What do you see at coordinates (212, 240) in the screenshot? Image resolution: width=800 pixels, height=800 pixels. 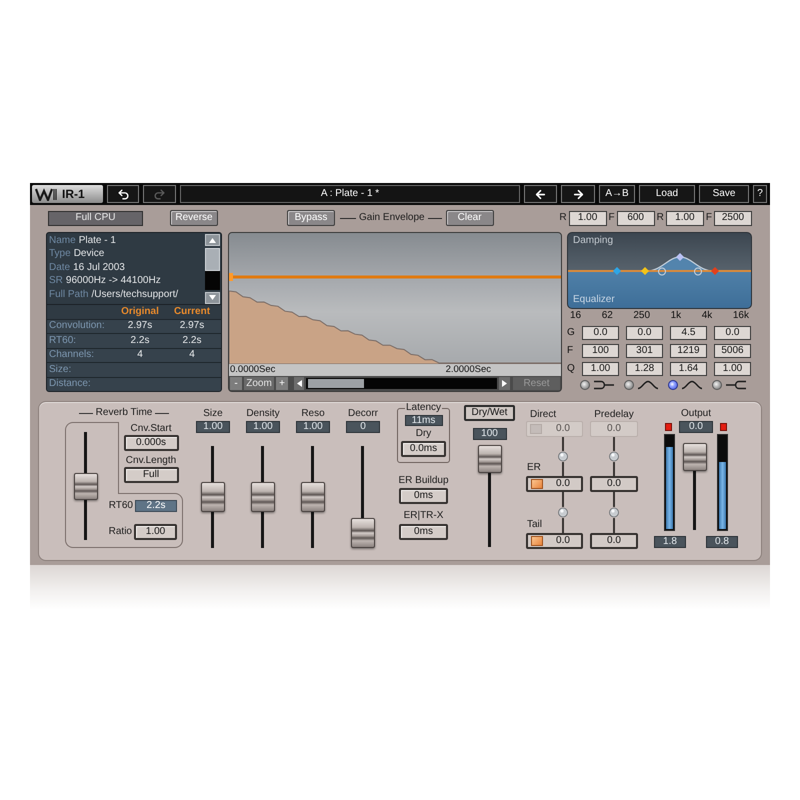 I see `scroll-up-button` at bounding box center [212, 240].